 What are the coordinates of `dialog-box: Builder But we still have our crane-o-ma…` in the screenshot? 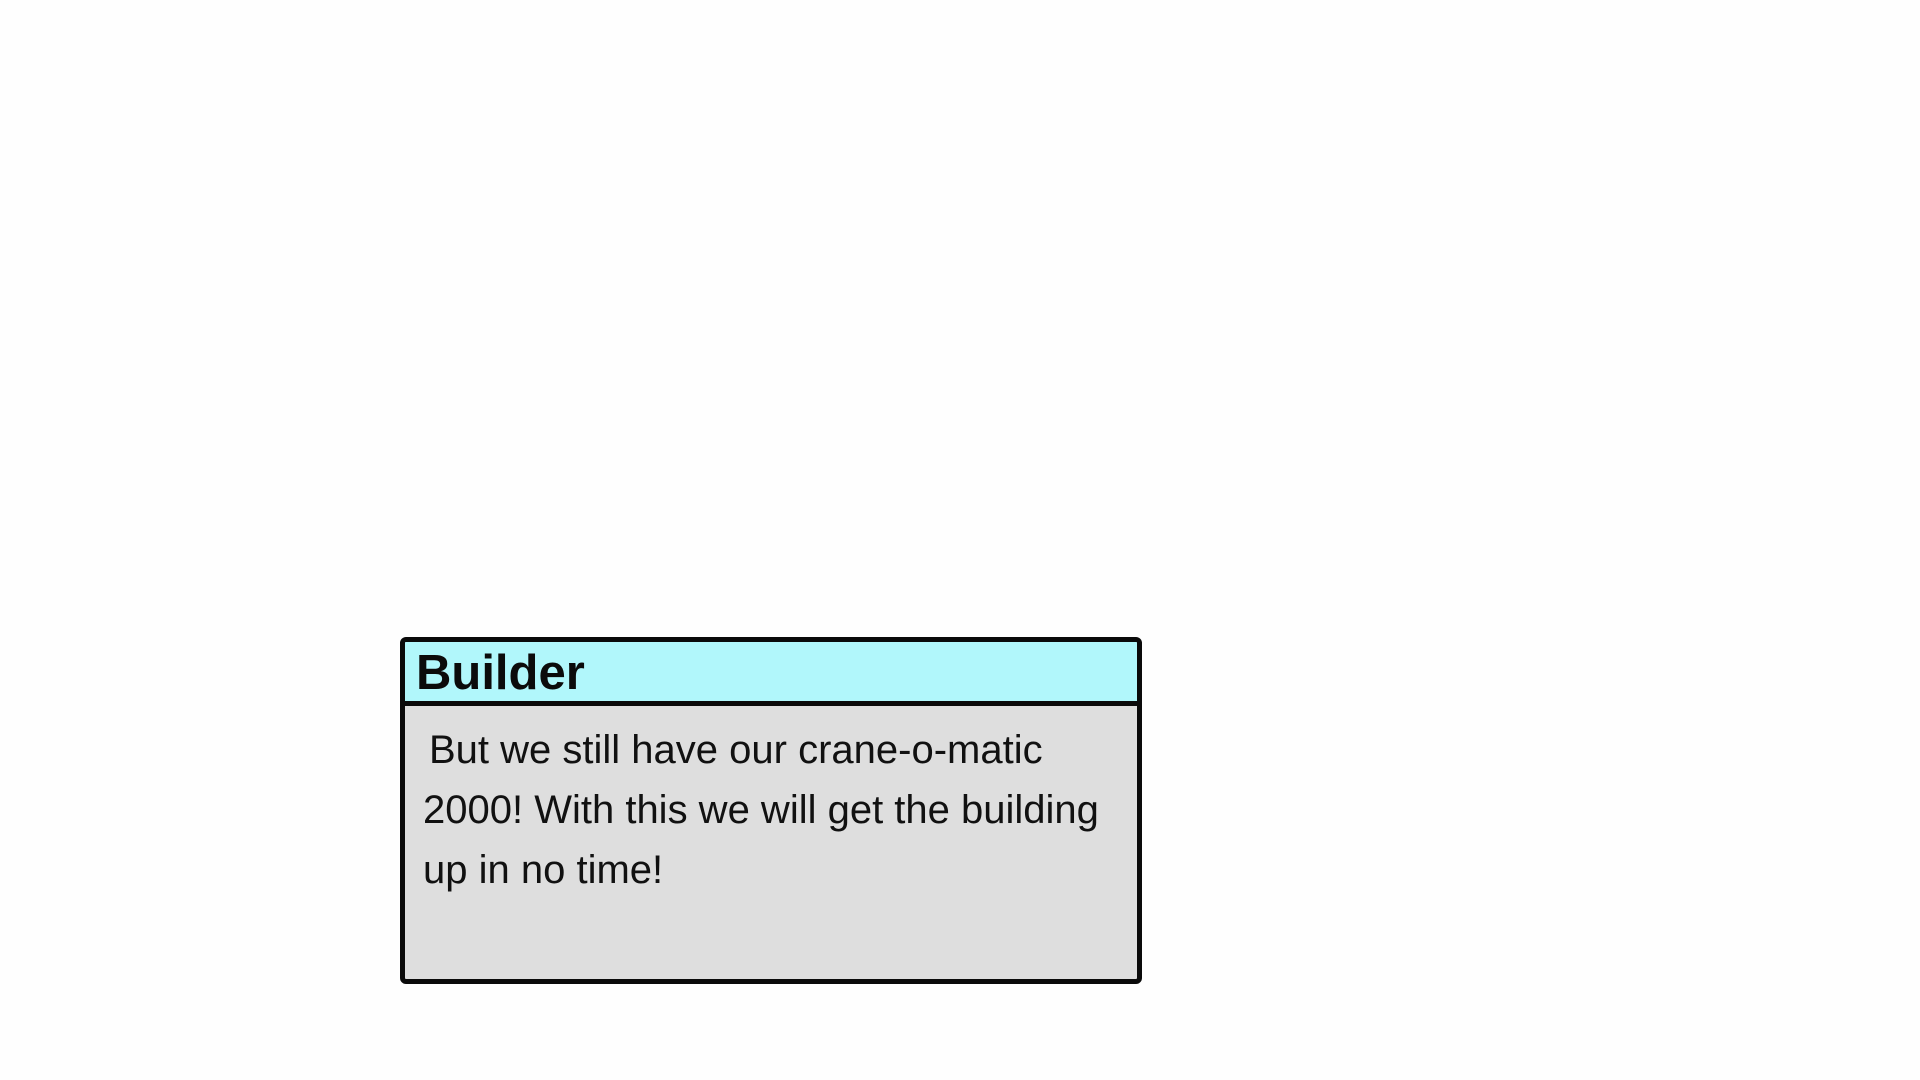 It's located at (771, 810).